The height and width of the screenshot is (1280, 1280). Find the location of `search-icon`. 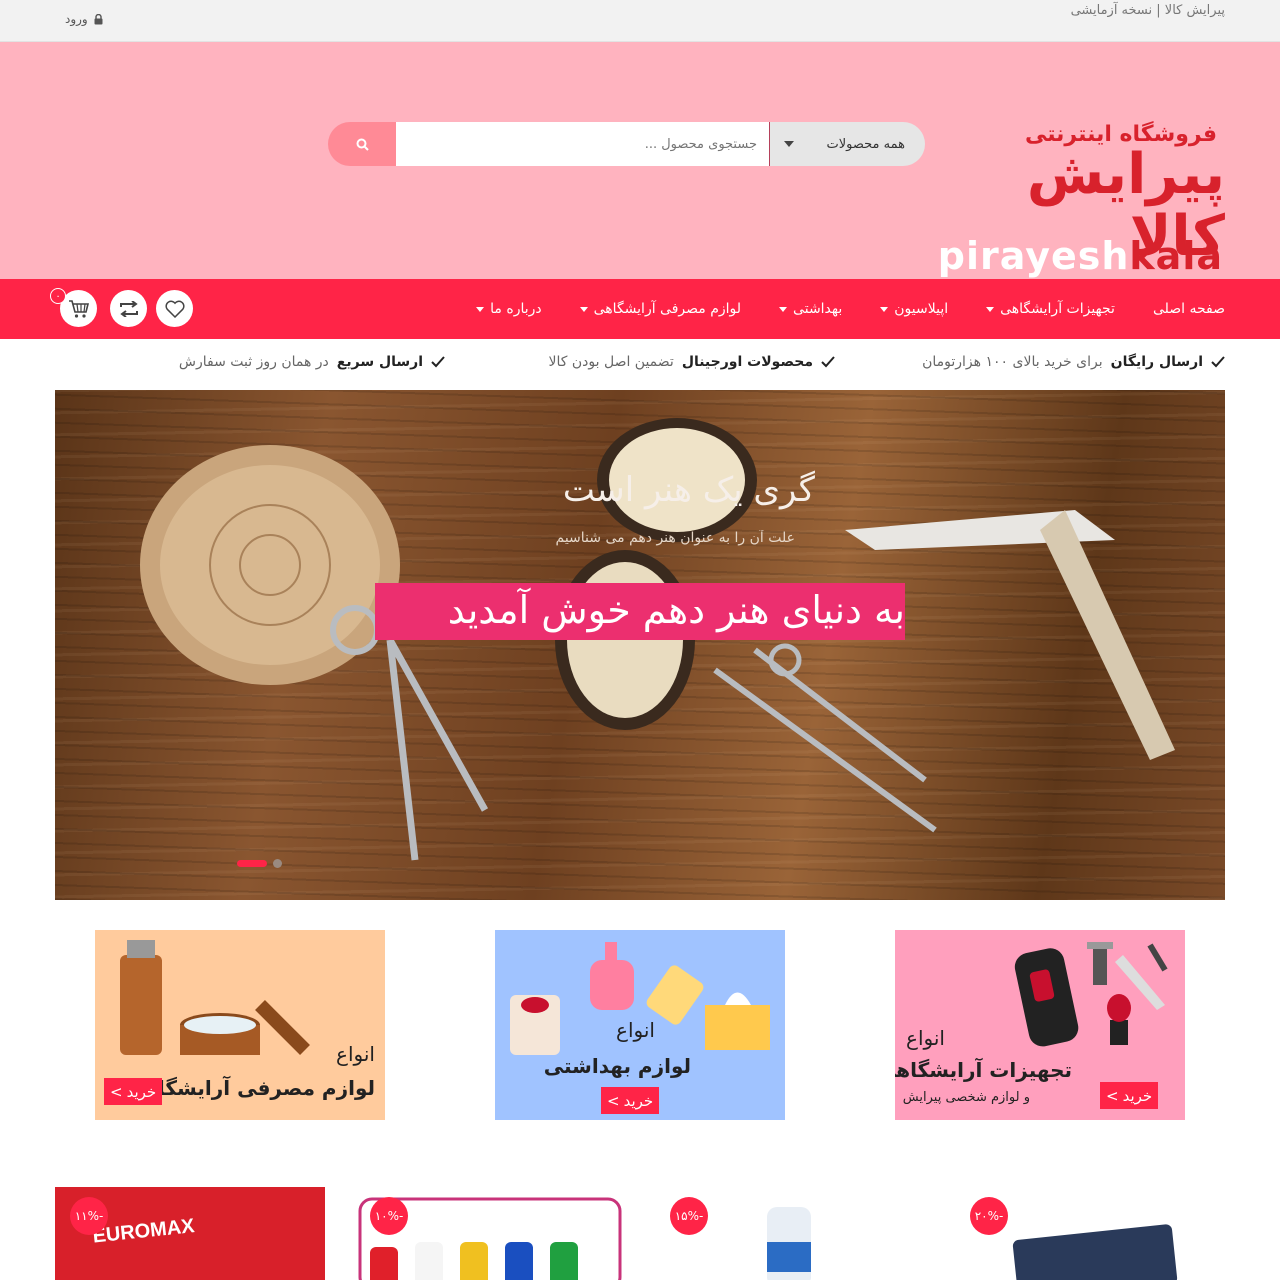

search-icon is located at coordinates (362, 144).